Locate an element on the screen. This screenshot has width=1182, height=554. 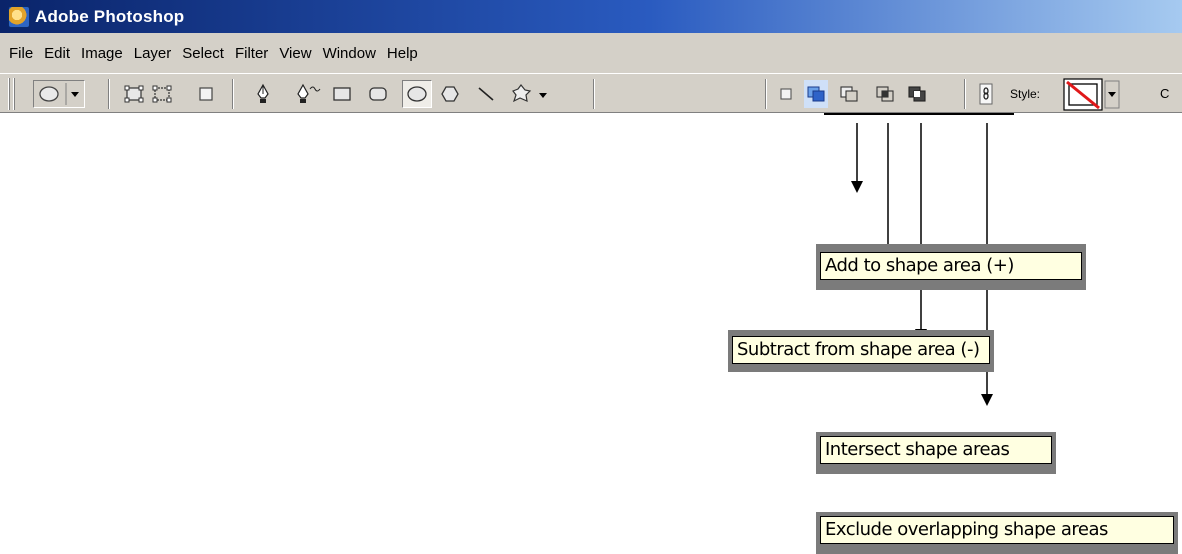
callout-subtract-from-shape-area: Subtract from shape area (-) is located at coordinates (861, 350).